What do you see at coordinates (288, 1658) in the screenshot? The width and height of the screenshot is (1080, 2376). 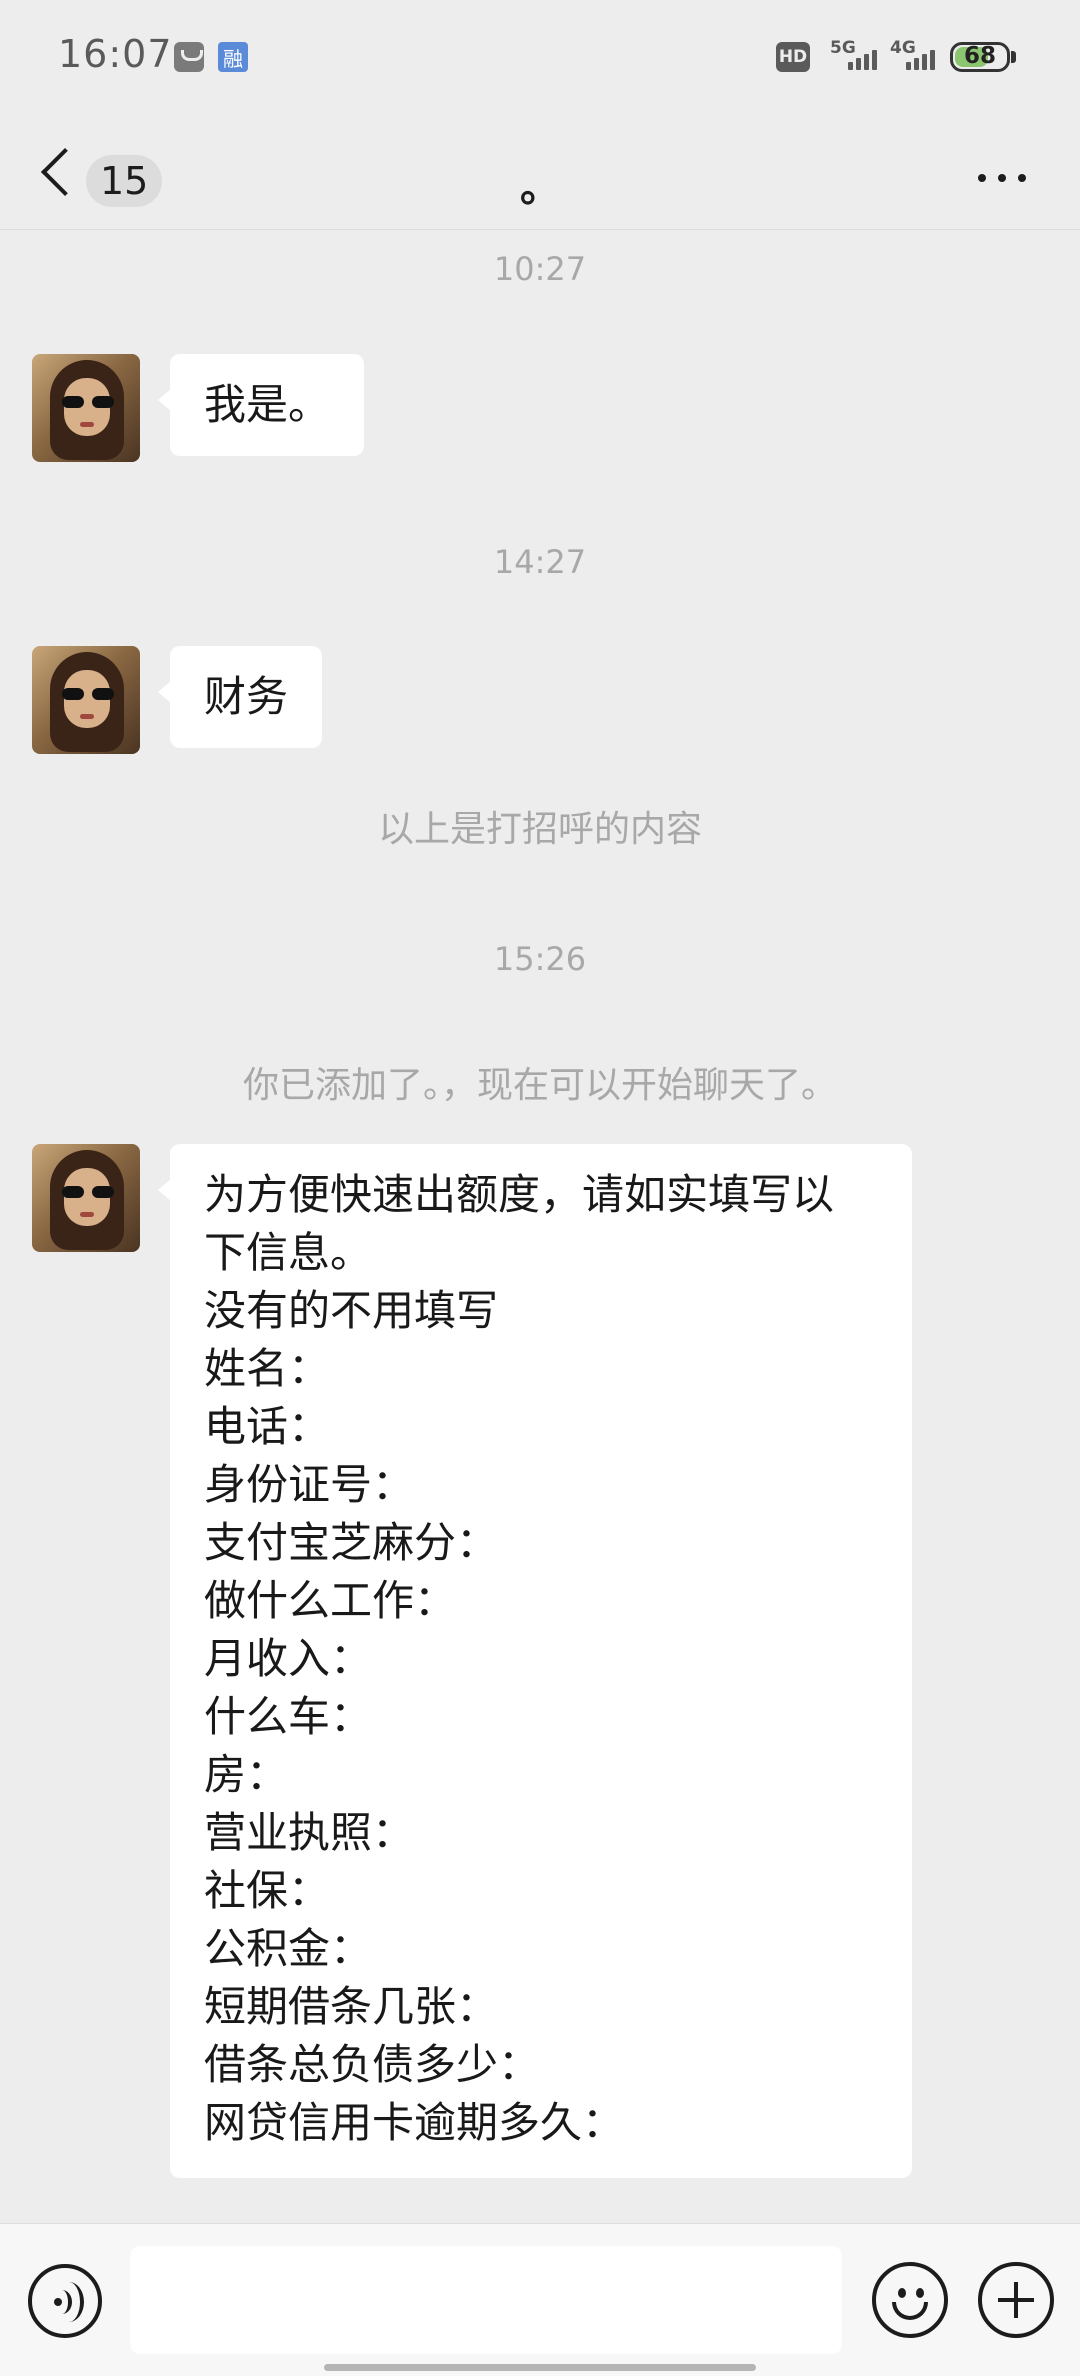 I see `form-line: 月收入：` at bounding box center [288, 1658].